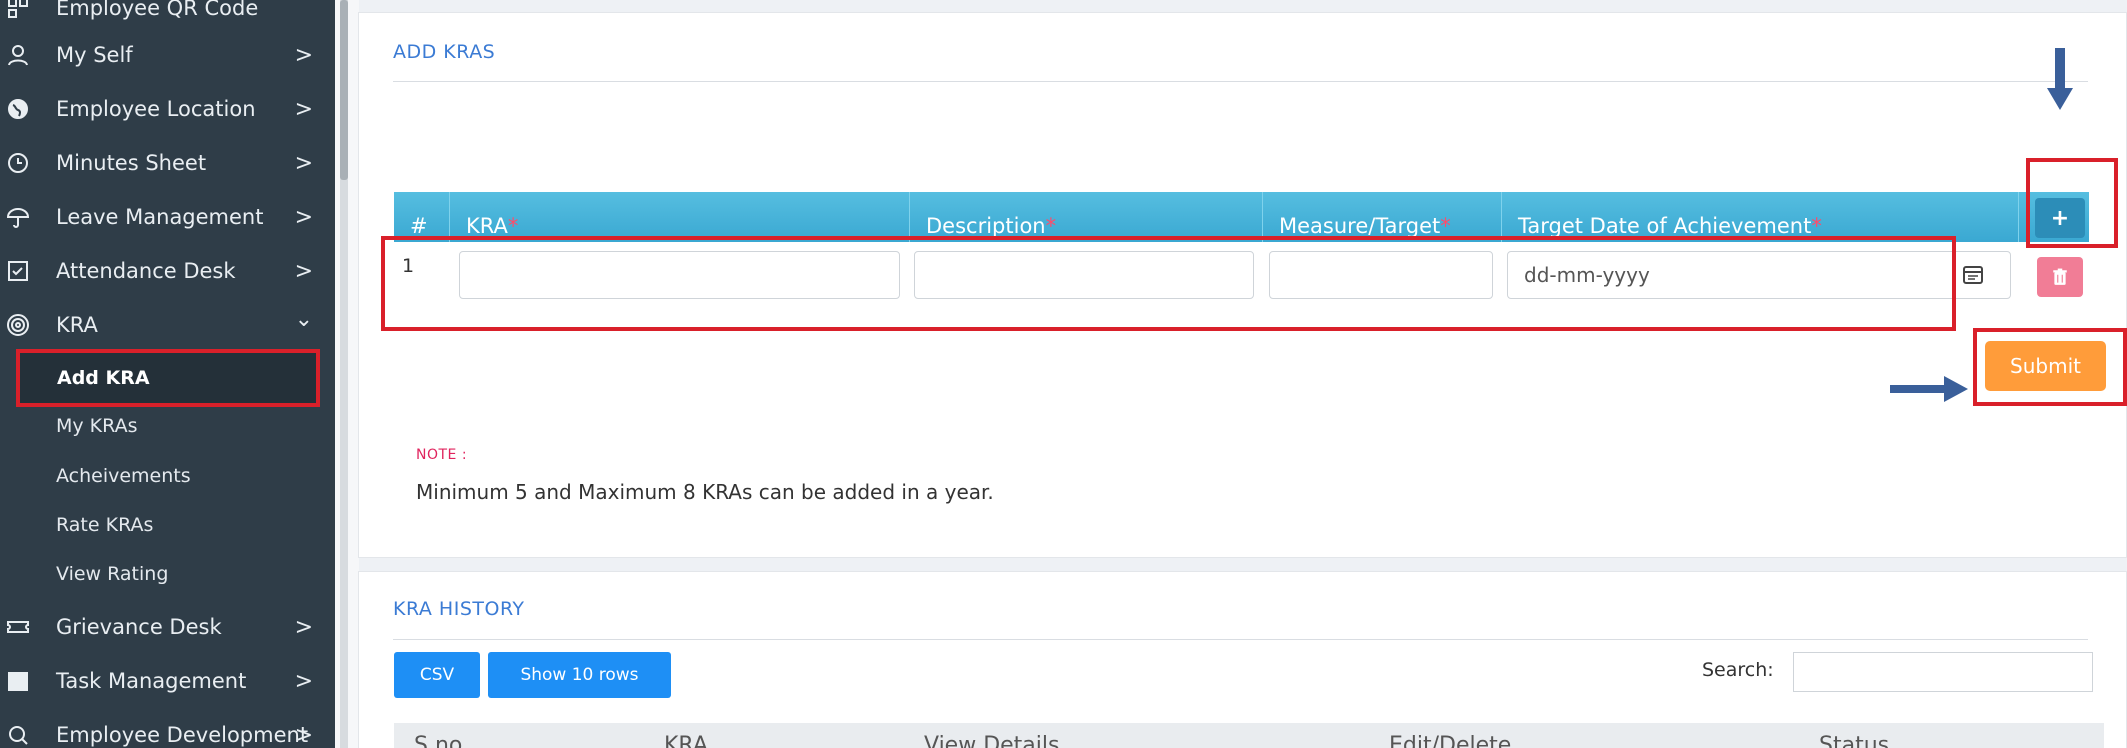 The height and width of the screenshot is (748, 2127). I want to click on sidebar-item-leave-management: Leave Management >, so click(167, 217).